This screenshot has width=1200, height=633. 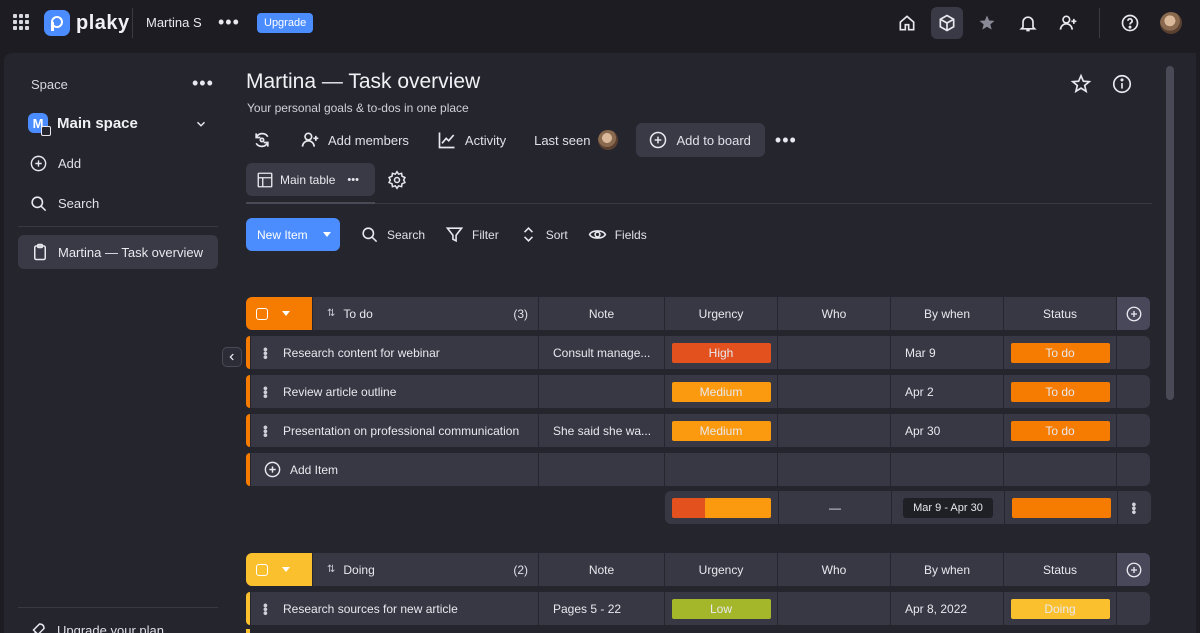 What do you see at coordinates (472, 234) in the screenshot?
I see `filter-button: Filter` at bounding box center [472, 234].